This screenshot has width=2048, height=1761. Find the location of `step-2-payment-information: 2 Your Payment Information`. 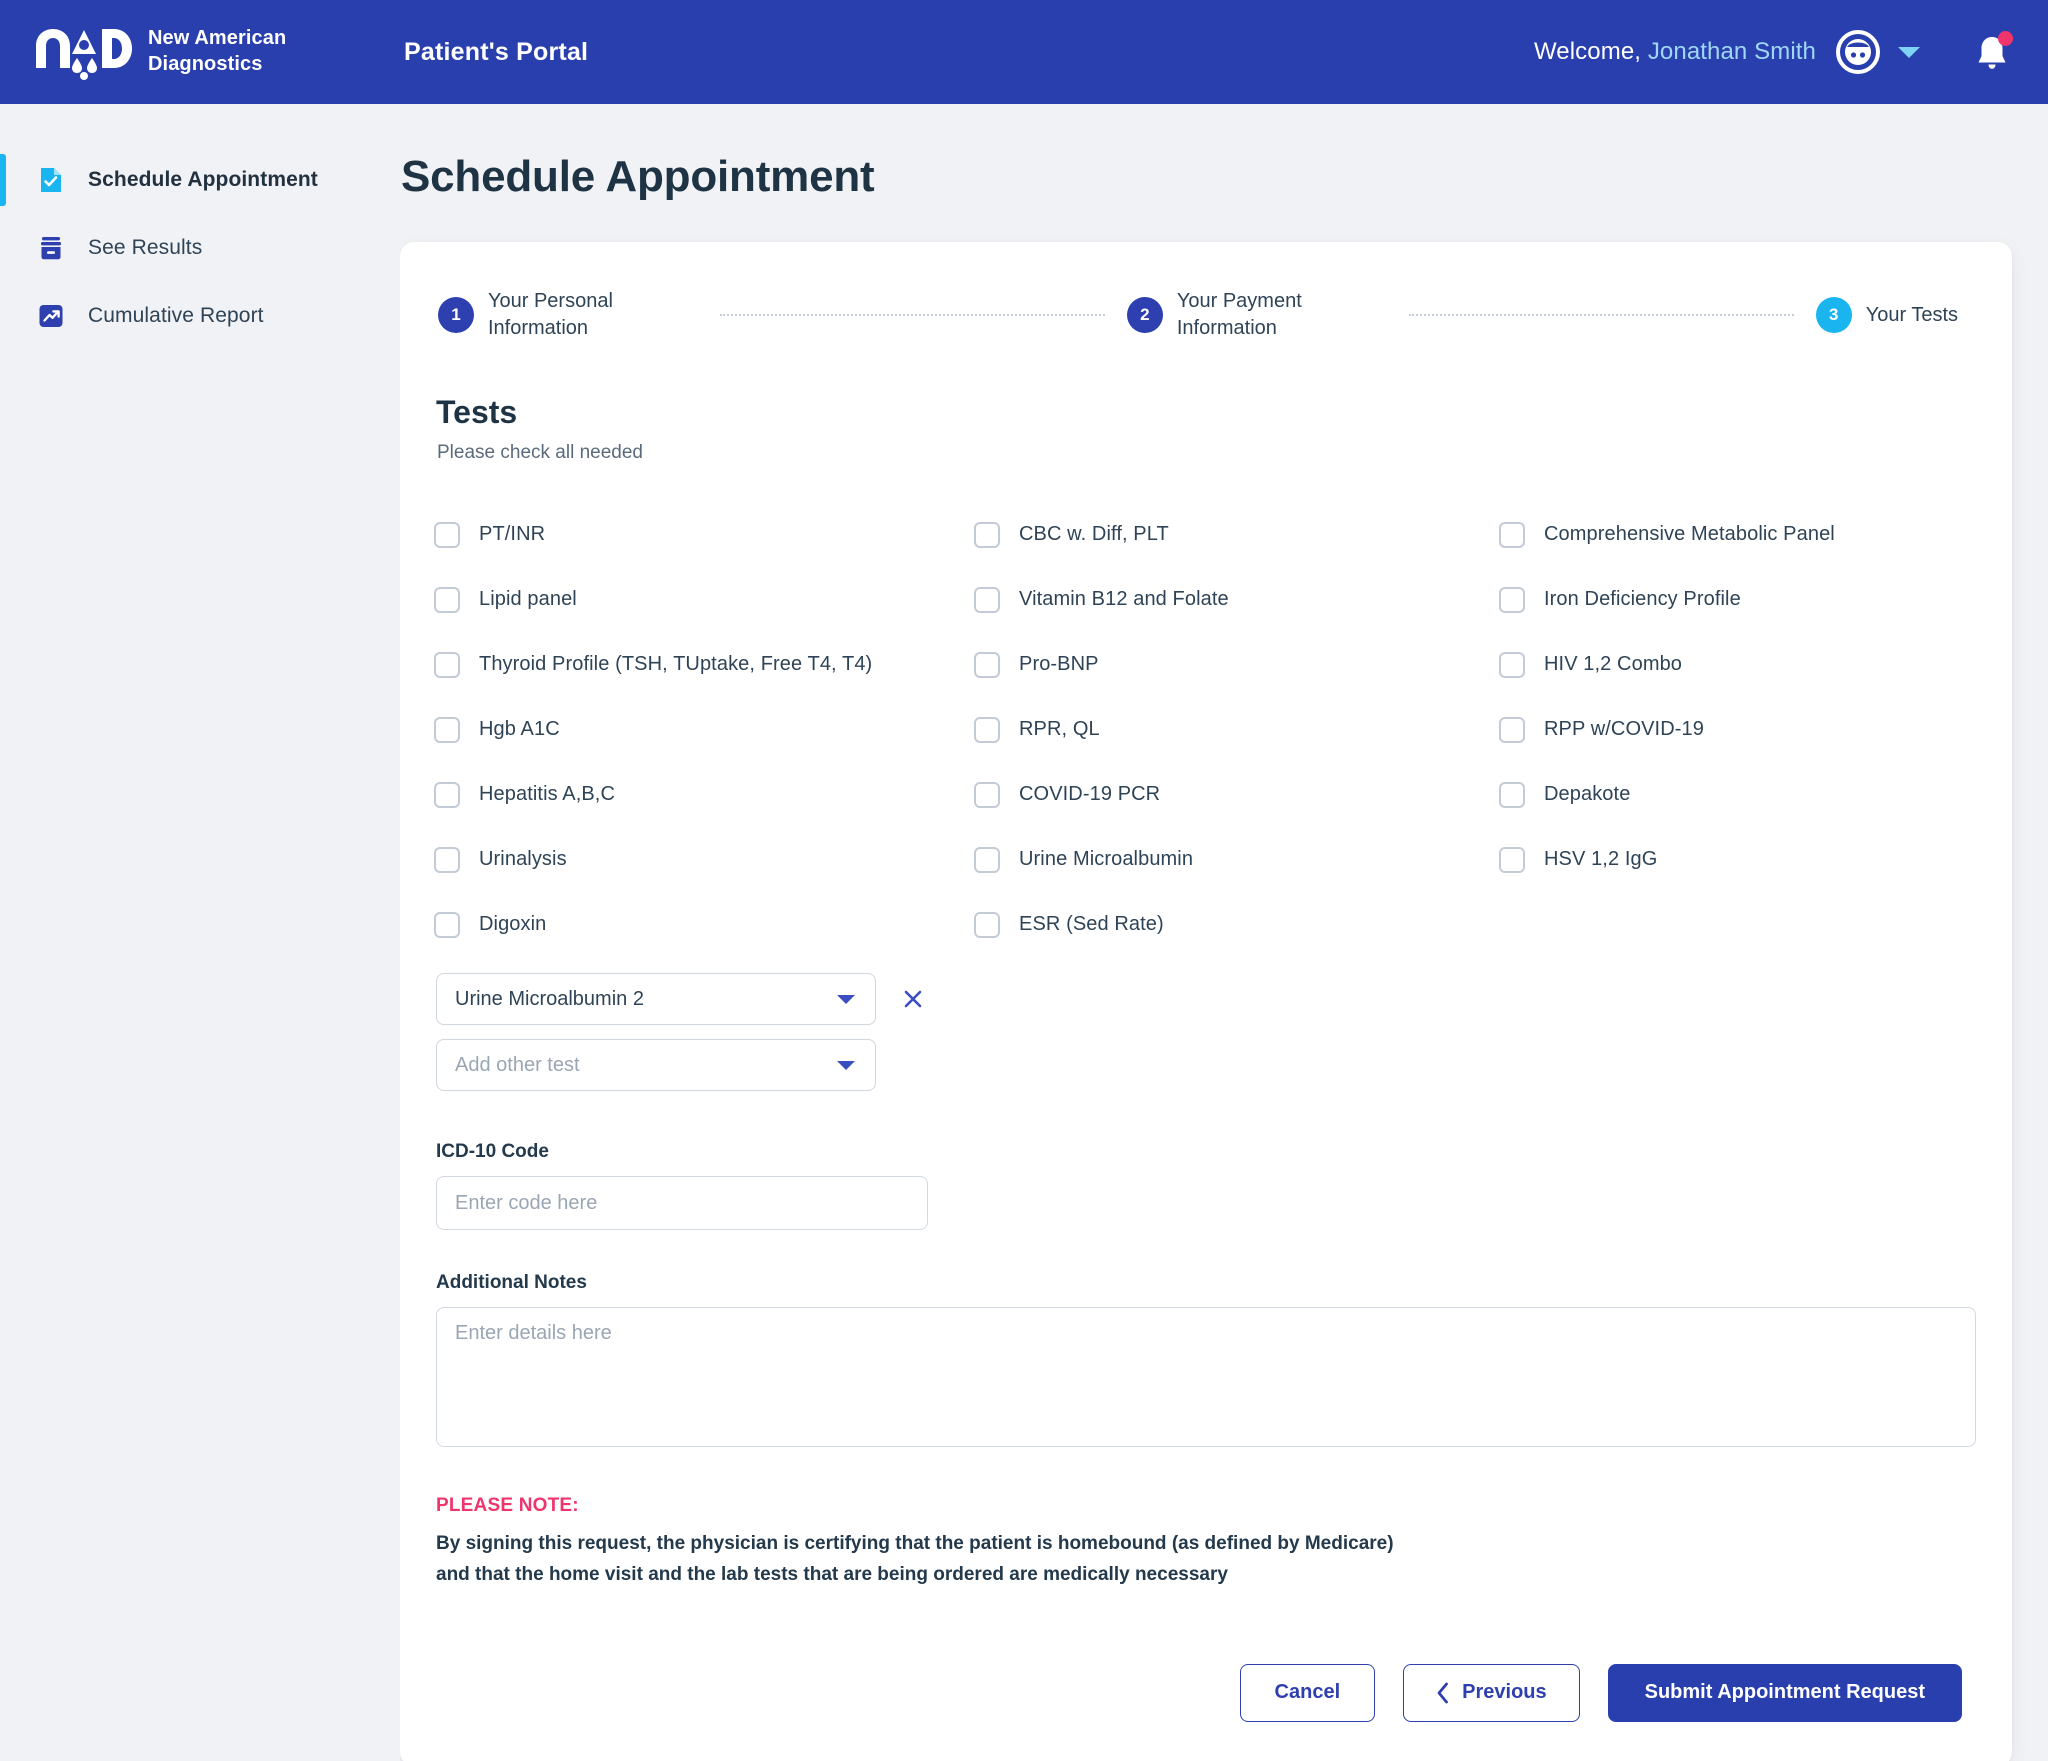

step-2-payment-information: 2 Your Payment Information is located at coordinates (1256, 315).